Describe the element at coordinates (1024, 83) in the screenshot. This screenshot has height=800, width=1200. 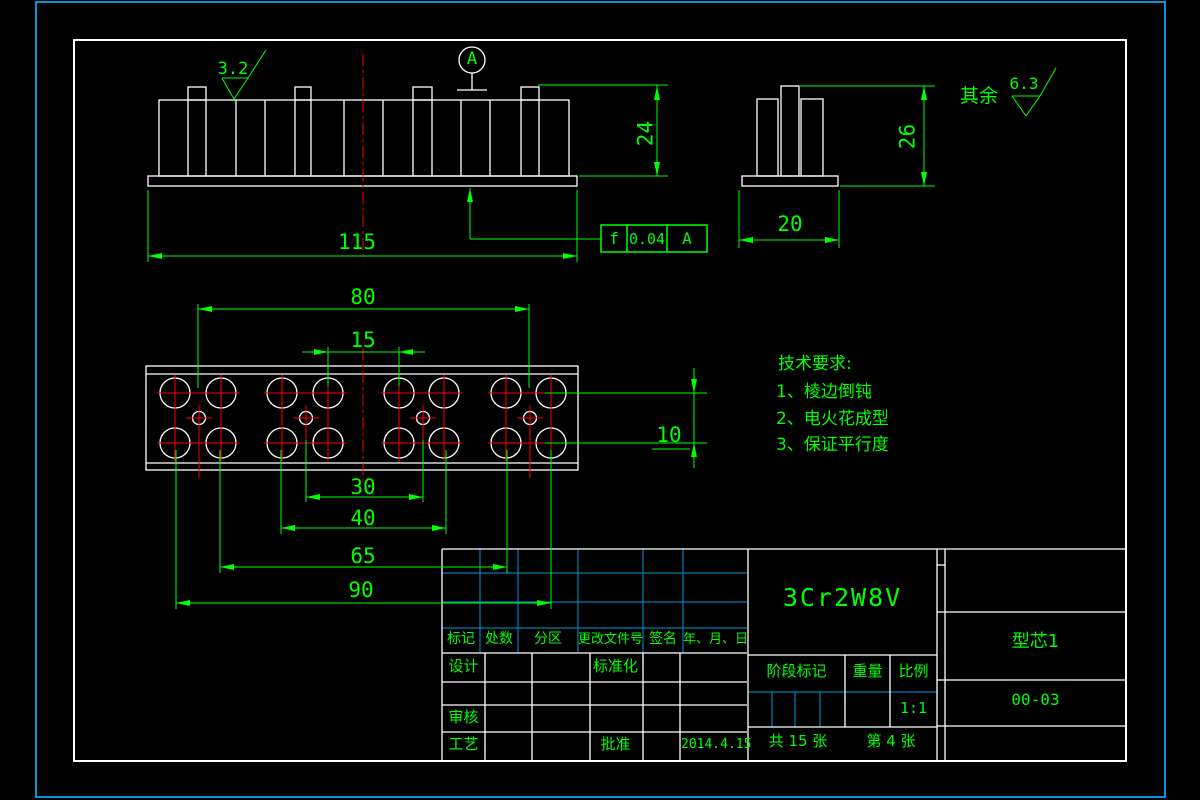
I see `roughness-rest-value: 6.3` at that location.